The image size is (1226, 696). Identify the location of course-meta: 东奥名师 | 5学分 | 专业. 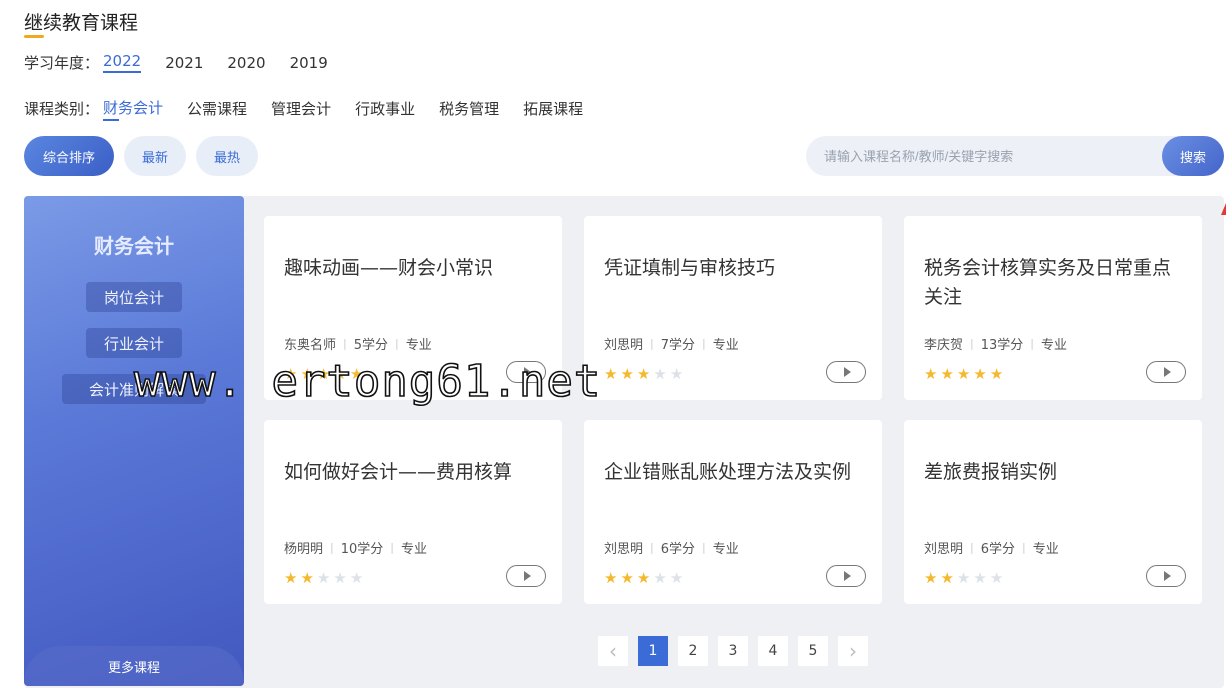
(358, 343).